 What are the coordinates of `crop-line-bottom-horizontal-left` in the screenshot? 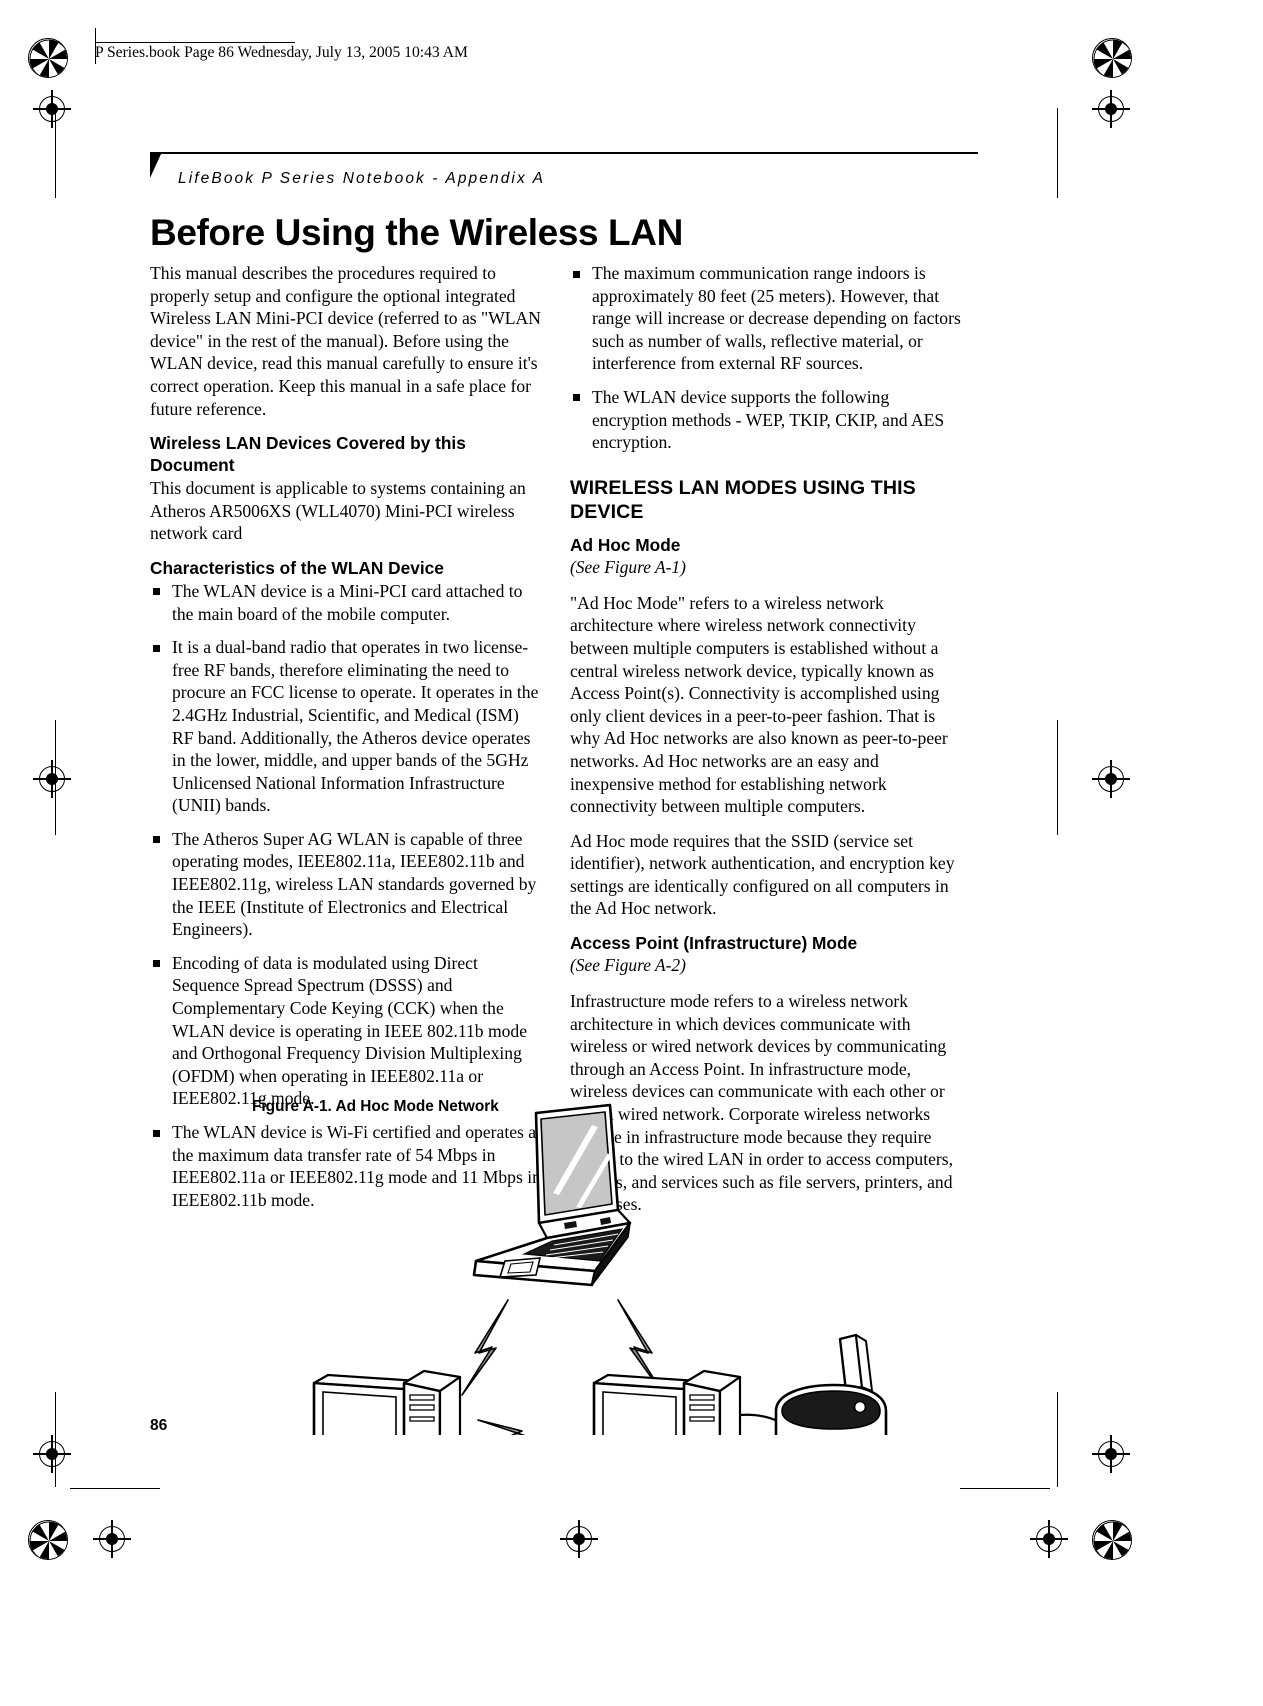 It's located at (115, 1489).